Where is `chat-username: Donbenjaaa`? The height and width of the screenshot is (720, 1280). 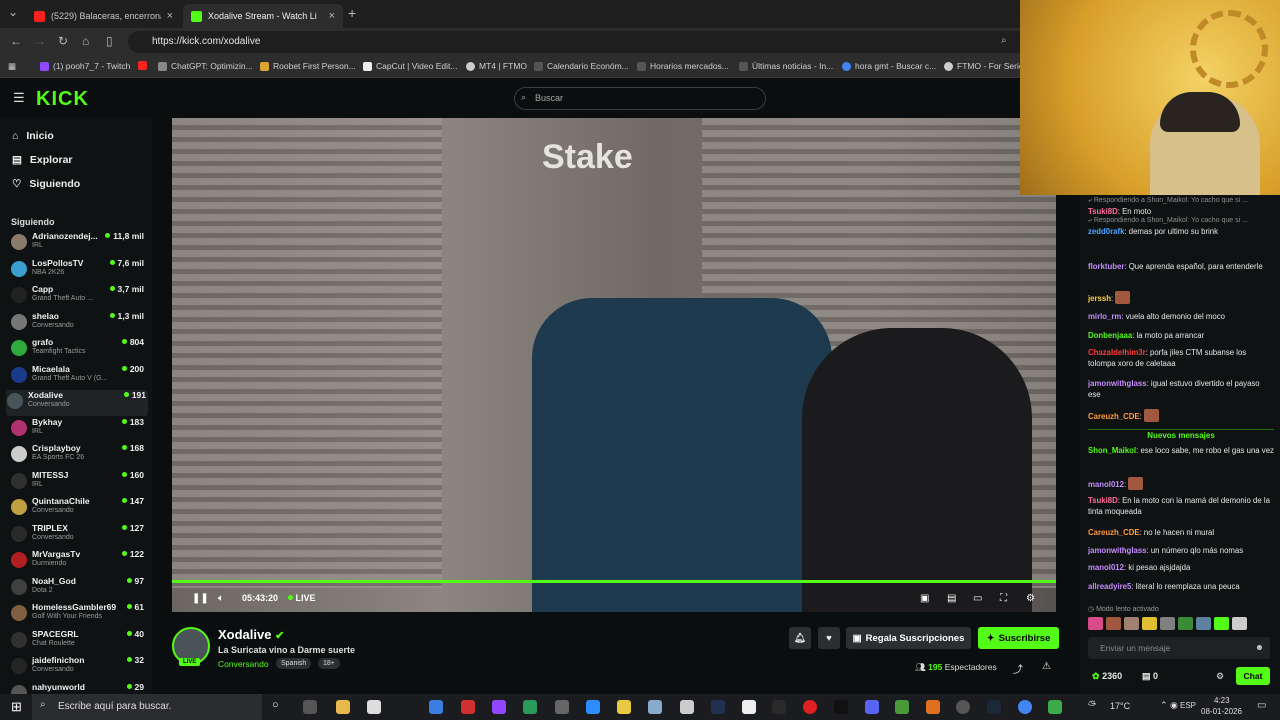
chat-username: Donbenjaaa is located at coordinates (1110, 335).